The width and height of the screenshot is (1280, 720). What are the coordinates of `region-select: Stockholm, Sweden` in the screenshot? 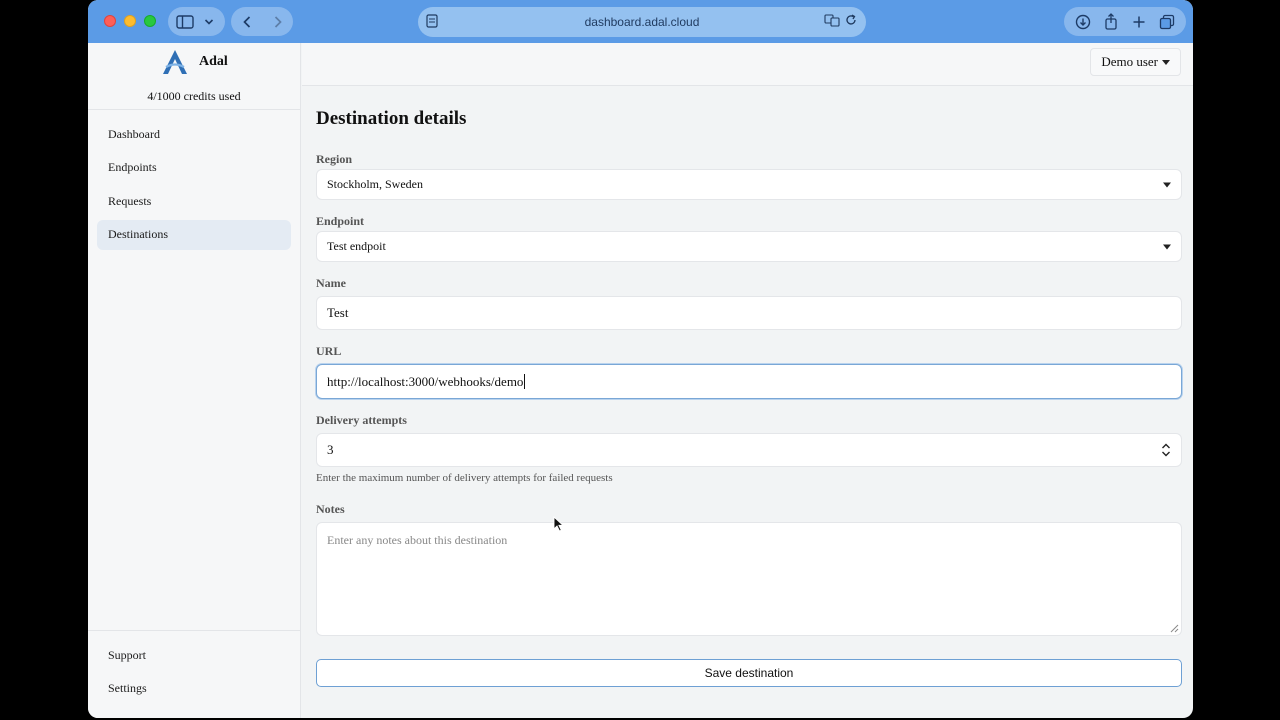 It's located at (749, 184).